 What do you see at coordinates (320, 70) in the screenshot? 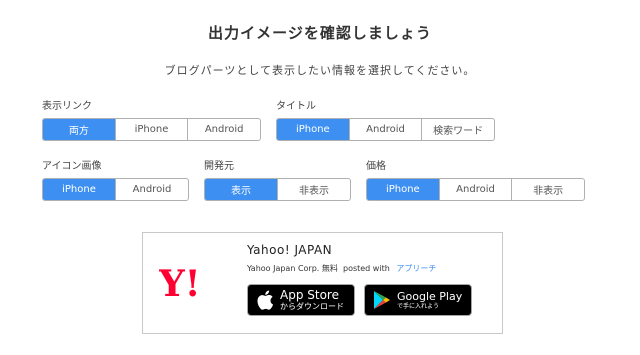
I see `page-subtitle: ブログパーツとして表示したい情報を選択してください。` at bounding box center [320, 70].